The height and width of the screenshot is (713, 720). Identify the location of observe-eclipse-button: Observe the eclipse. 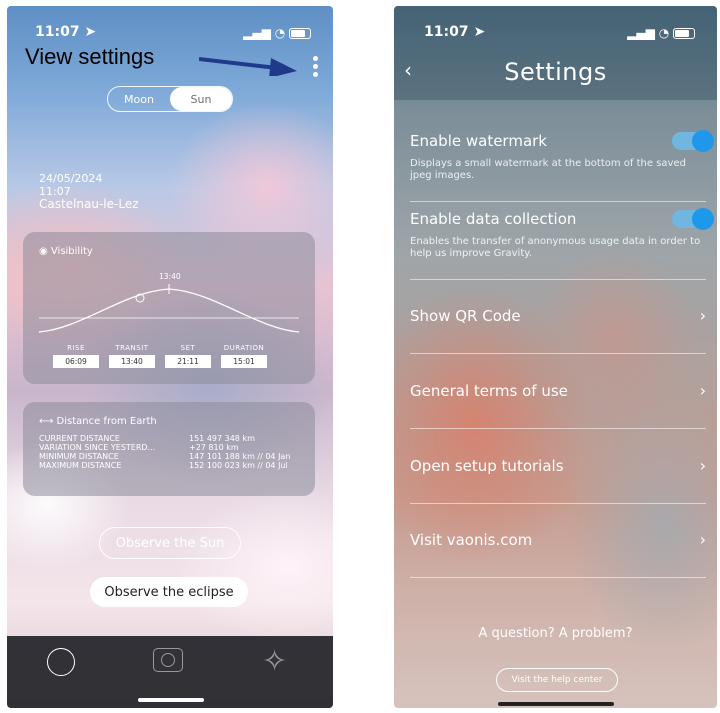
(169, 592).